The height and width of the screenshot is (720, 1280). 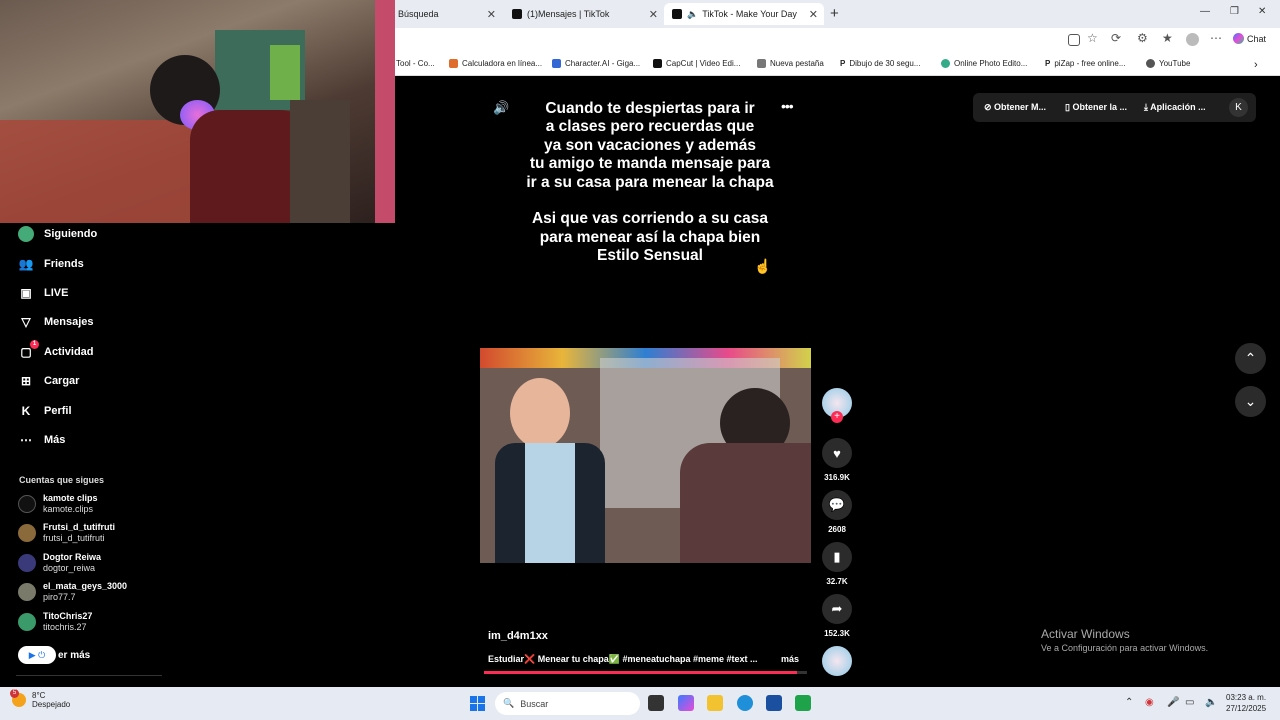 What do you see at coordinates (650, 219) in the screenshot?
I see `caption-line: Asi que vas corriendo a su casa` at bounding box center [650, 219].